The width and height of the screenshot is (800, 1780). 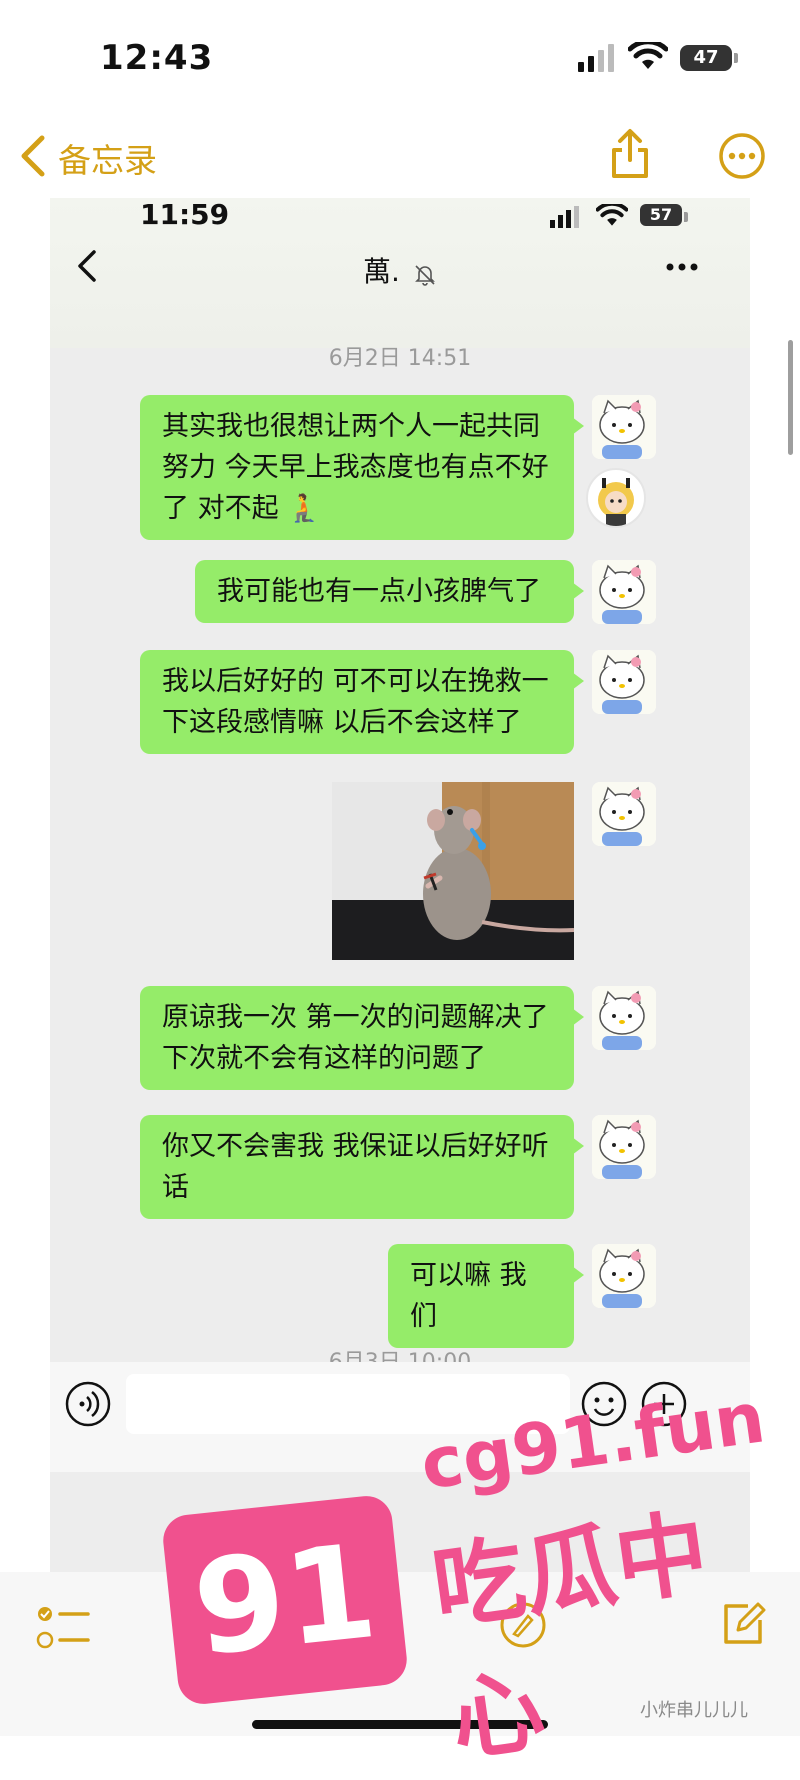 What do you see at coordinates (33, 158) in the screenshot?
I see `back-chevron-icon` at bounding box center [33, 158].